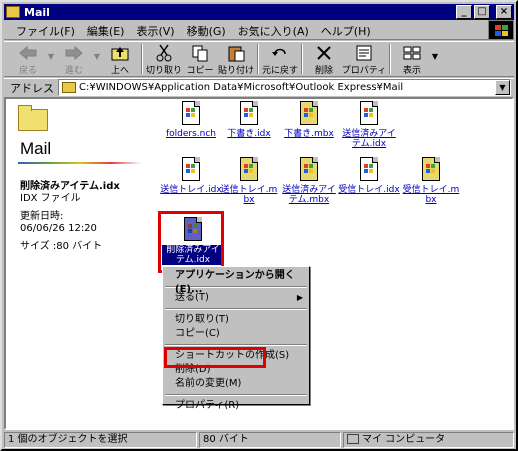 The width and height of the screenshot is (518, 451). I want to click on status-selection: 1 個のオブジェクトを選択, so click(100, 440).